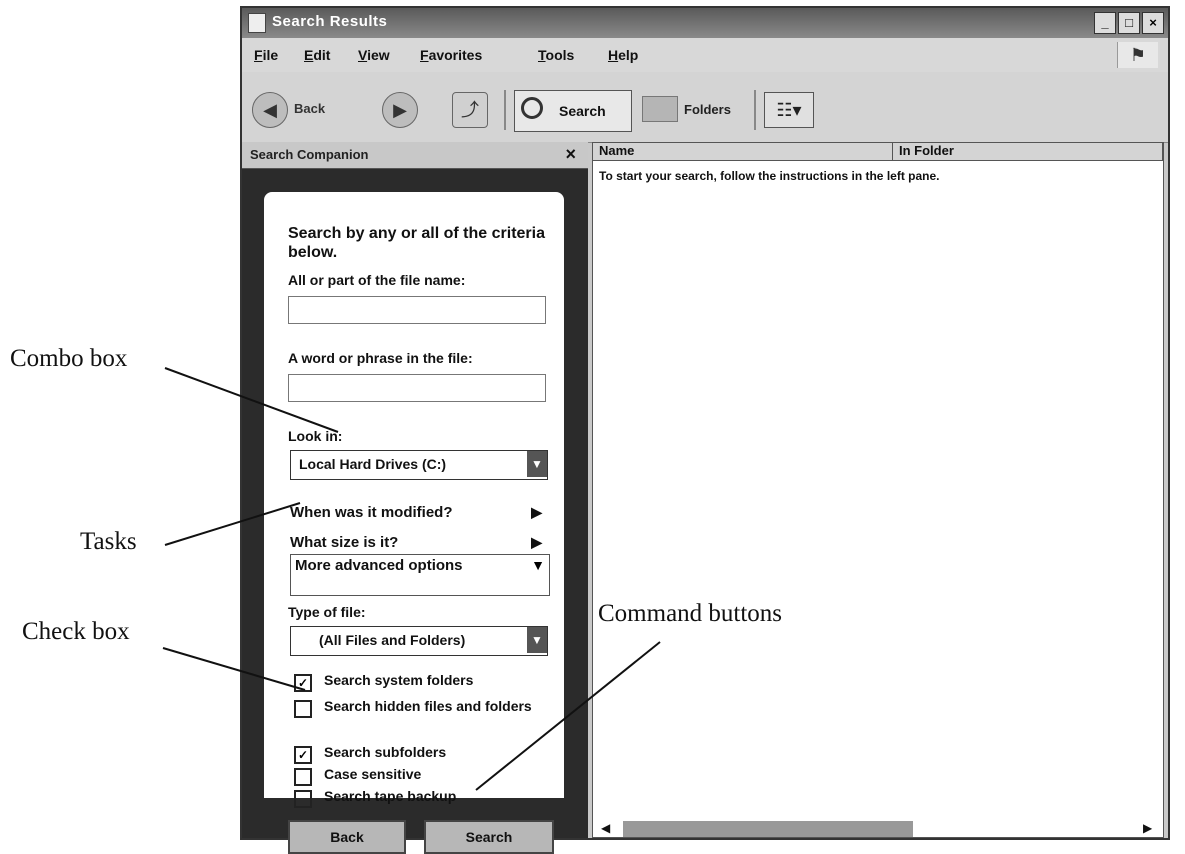  I want to click on combo-box-pointer, so click(251, 400).